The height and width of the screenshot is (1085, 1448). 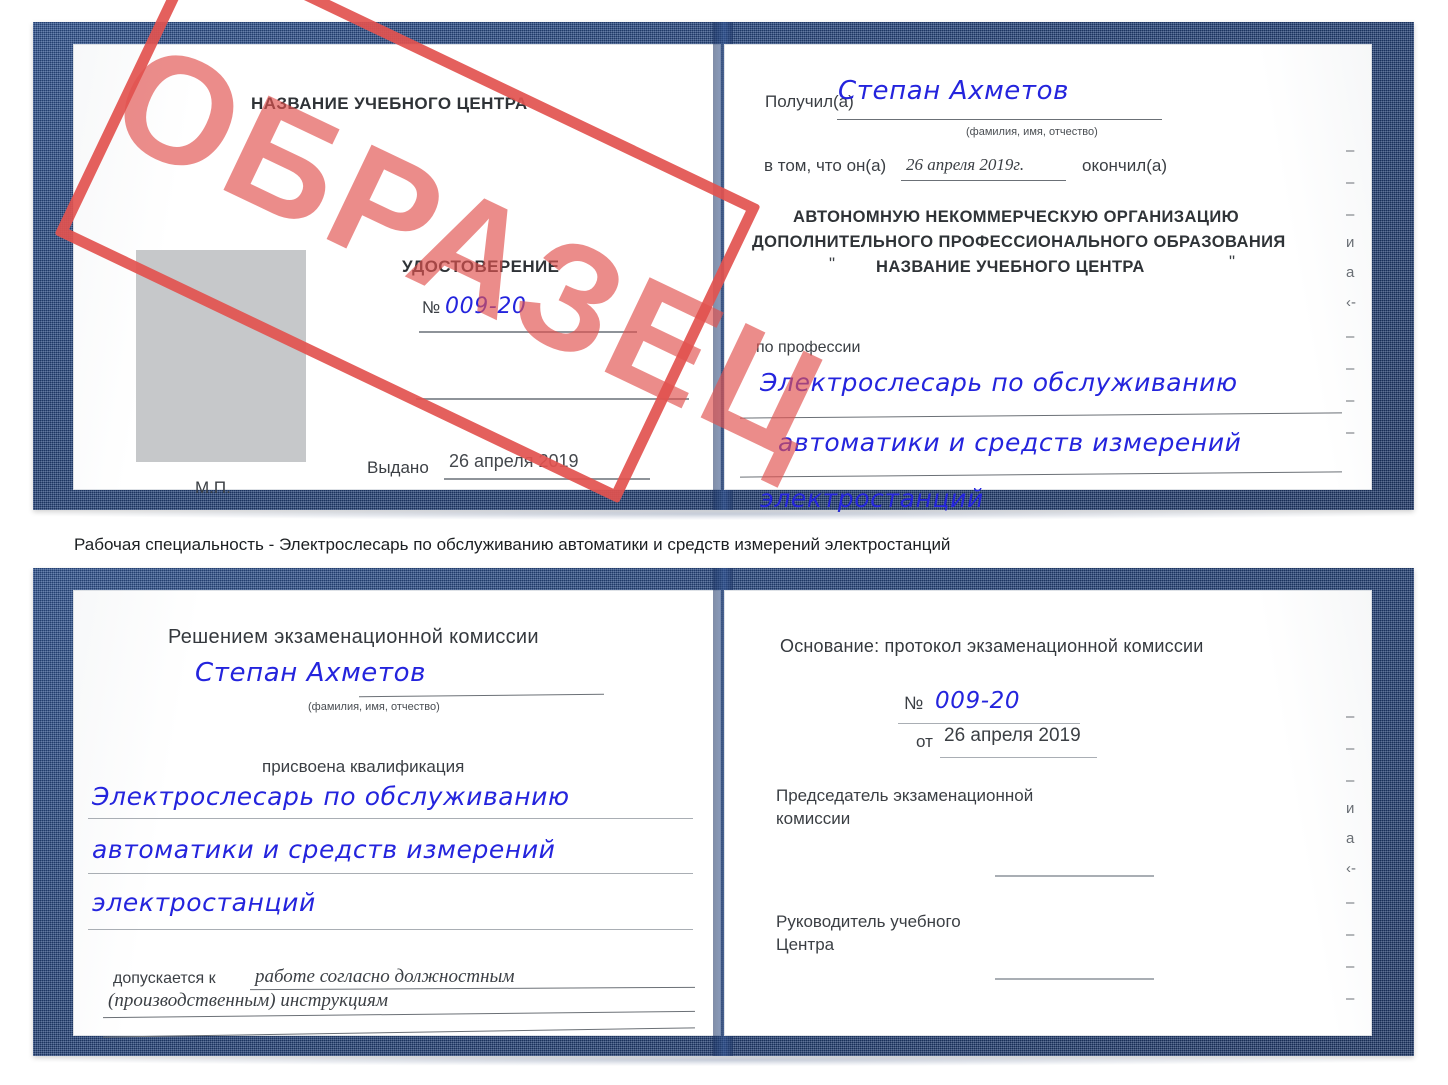 I want to click on qualification-line-2: автоматики и средств измерений, so click(x=324, y=849).